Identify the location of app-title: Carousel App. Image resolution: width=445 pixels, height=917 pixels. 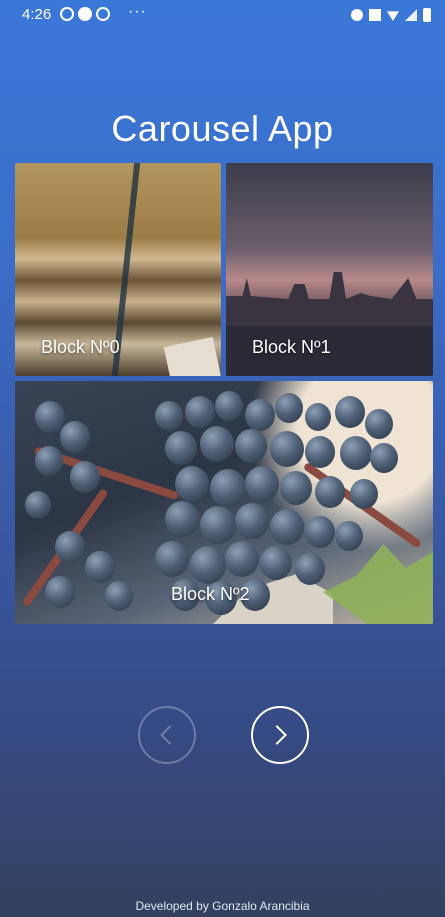
(222, 128).